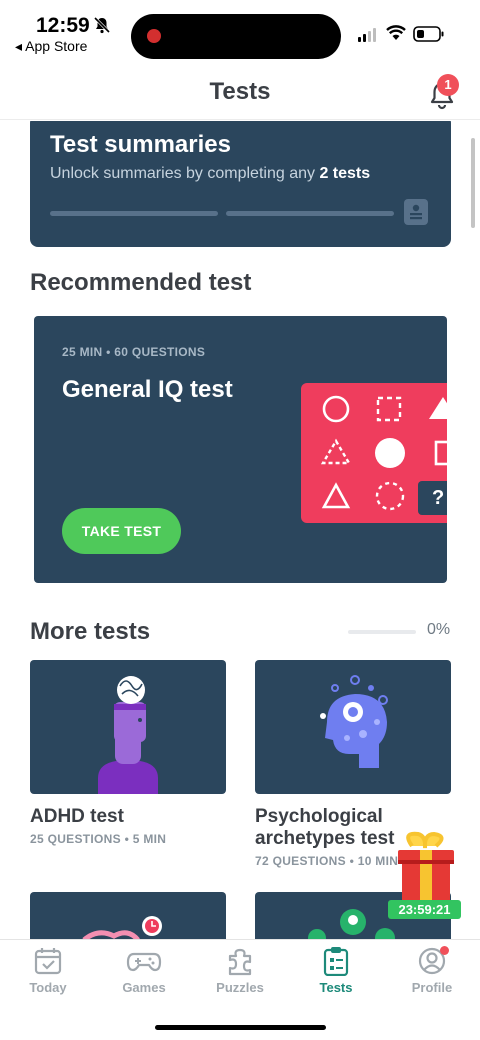  I want to click on recording-indicator, so click(154, 36).